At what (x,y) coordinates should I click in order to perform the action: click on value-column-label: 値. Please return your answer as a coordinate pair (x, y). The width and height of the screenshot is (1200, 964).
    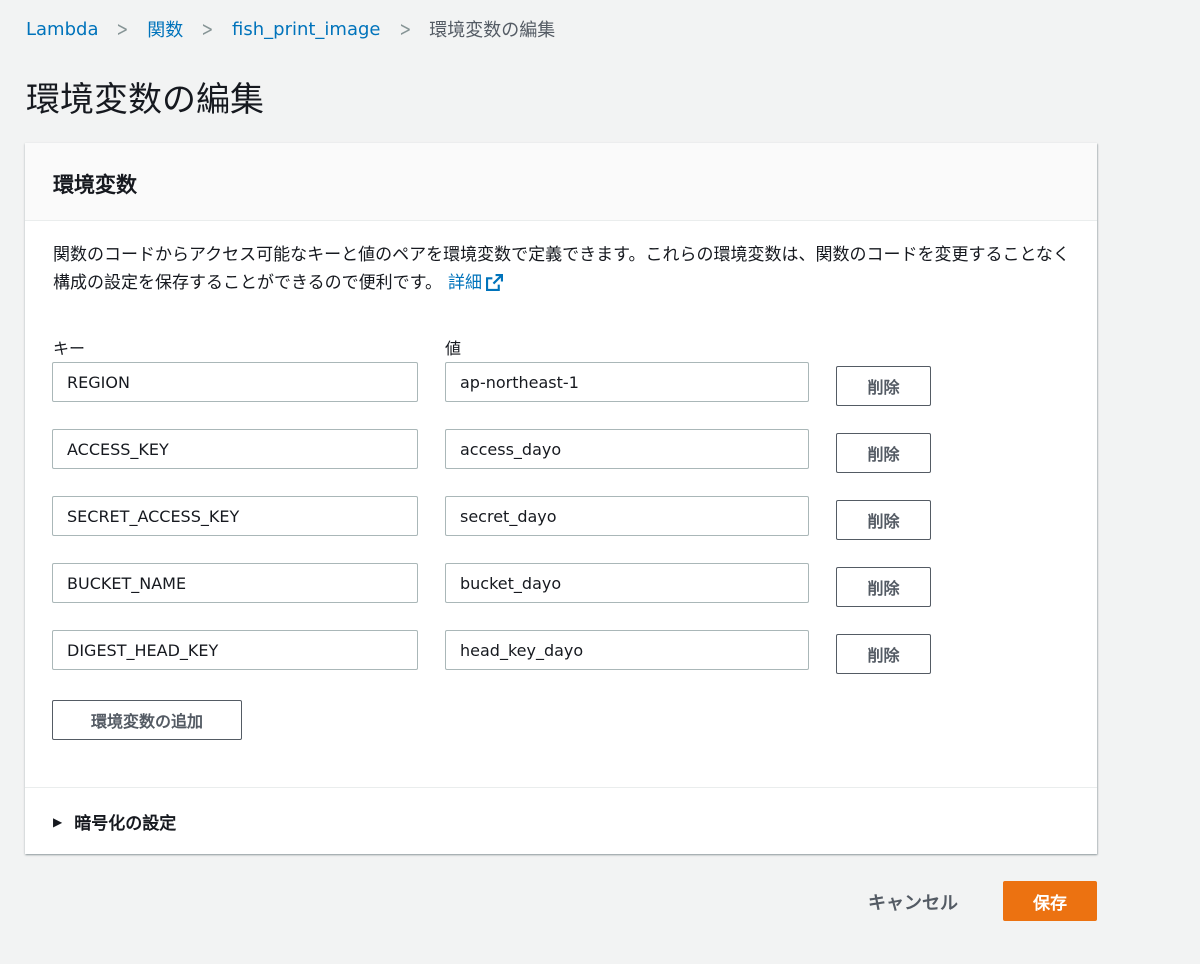
    Looking at the image, I should click on (453, 348).